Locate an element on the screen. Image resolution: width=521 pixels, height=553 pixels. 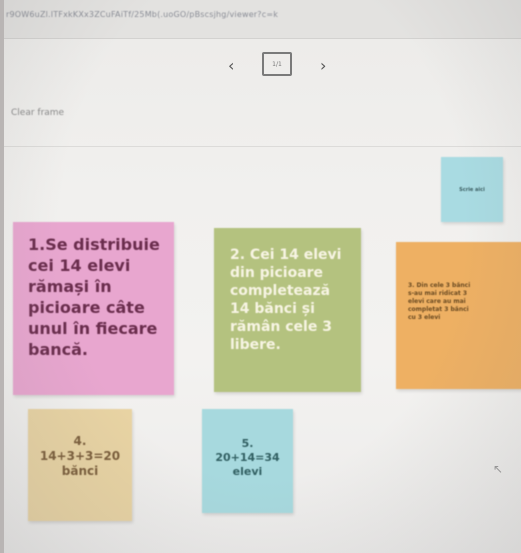
note1-line: unul în fiecare is located at coordinates (93, 328).